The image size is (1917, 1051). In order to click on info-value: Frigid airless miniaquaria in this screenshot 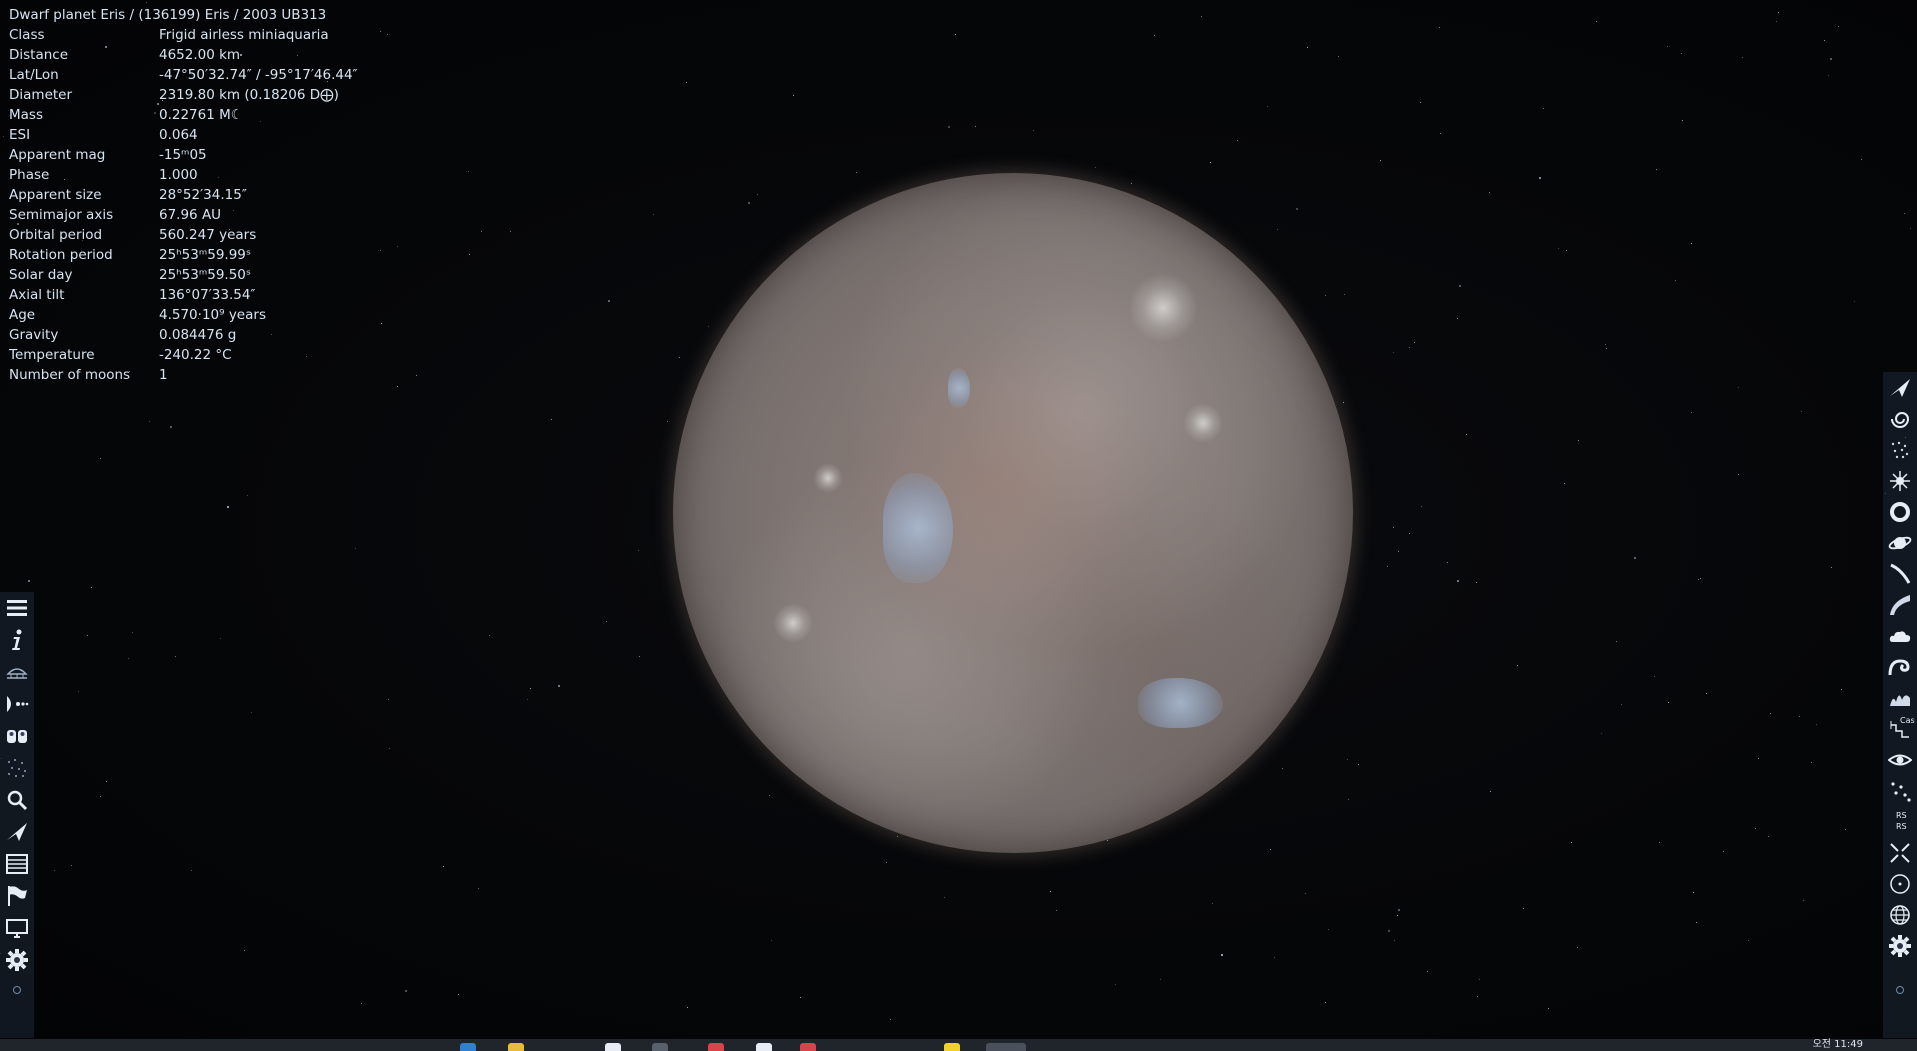, I will do `click(244, 35)`.